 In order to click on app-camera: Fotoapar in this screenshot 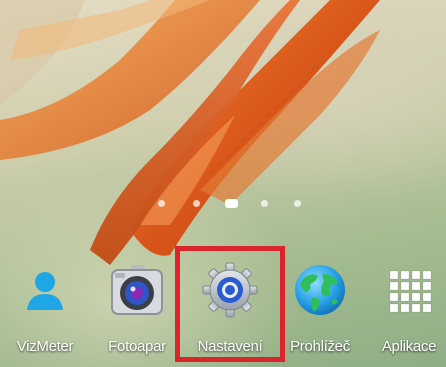, I will do `click(137, 308)`.